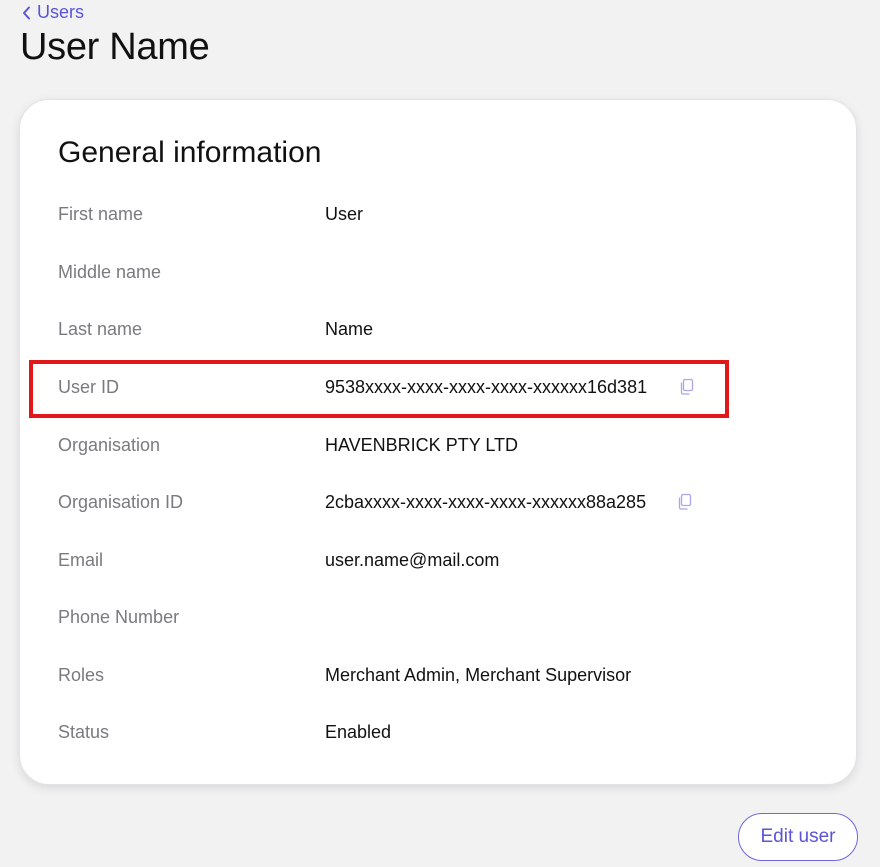 This screenshot has height=867, width=880. I want to click on email-row: Email user.name@mail.com, so click(438, 560).